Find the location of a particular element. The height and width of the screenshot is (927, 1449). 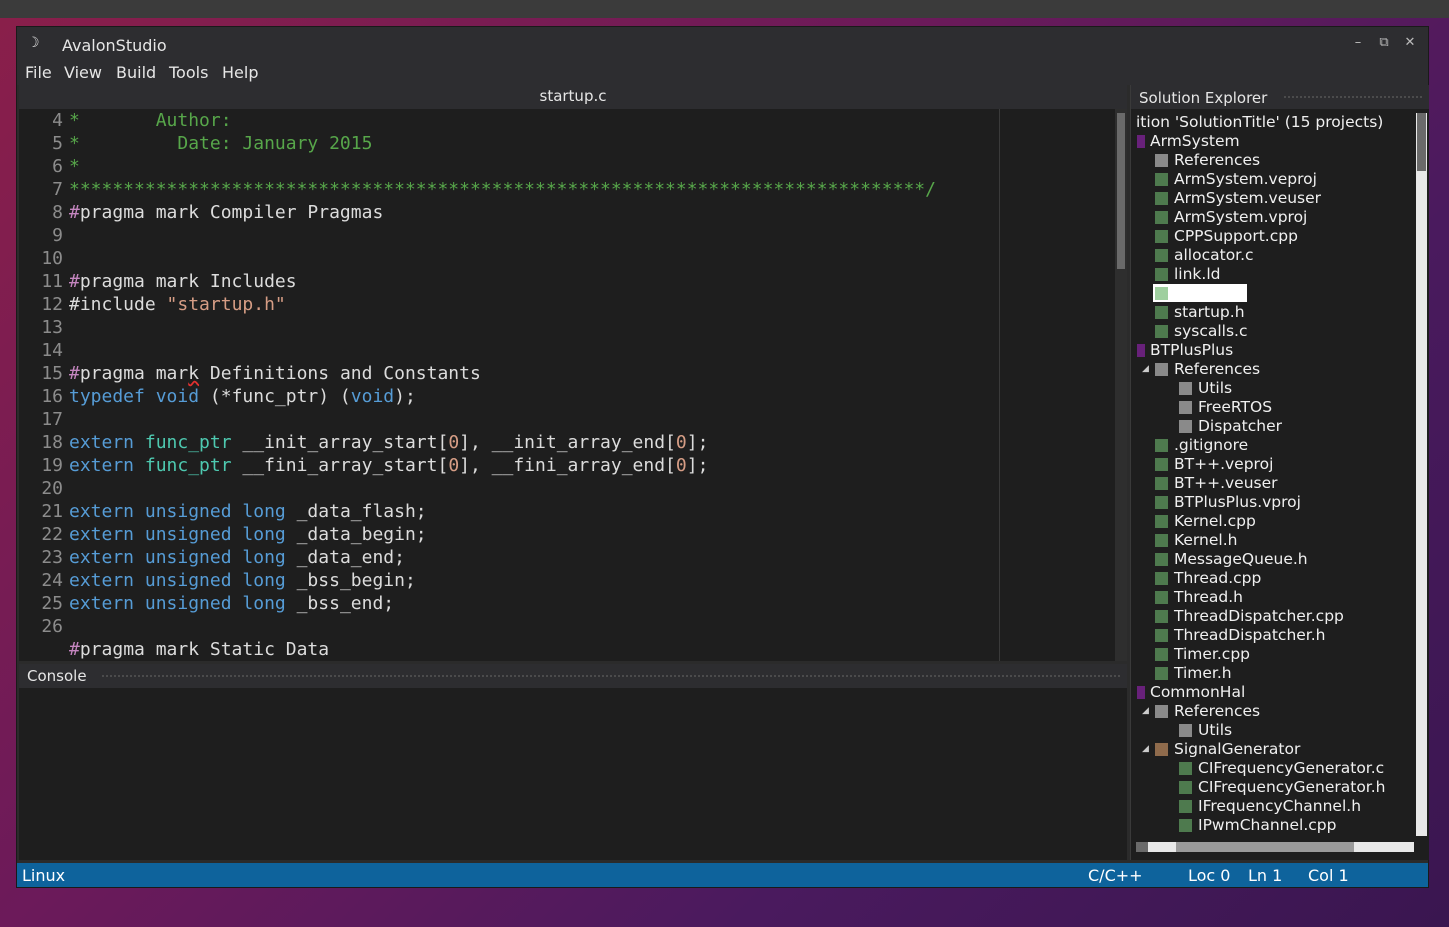

editor-vertical-scrollbar is located at coordinates (1121, 385).